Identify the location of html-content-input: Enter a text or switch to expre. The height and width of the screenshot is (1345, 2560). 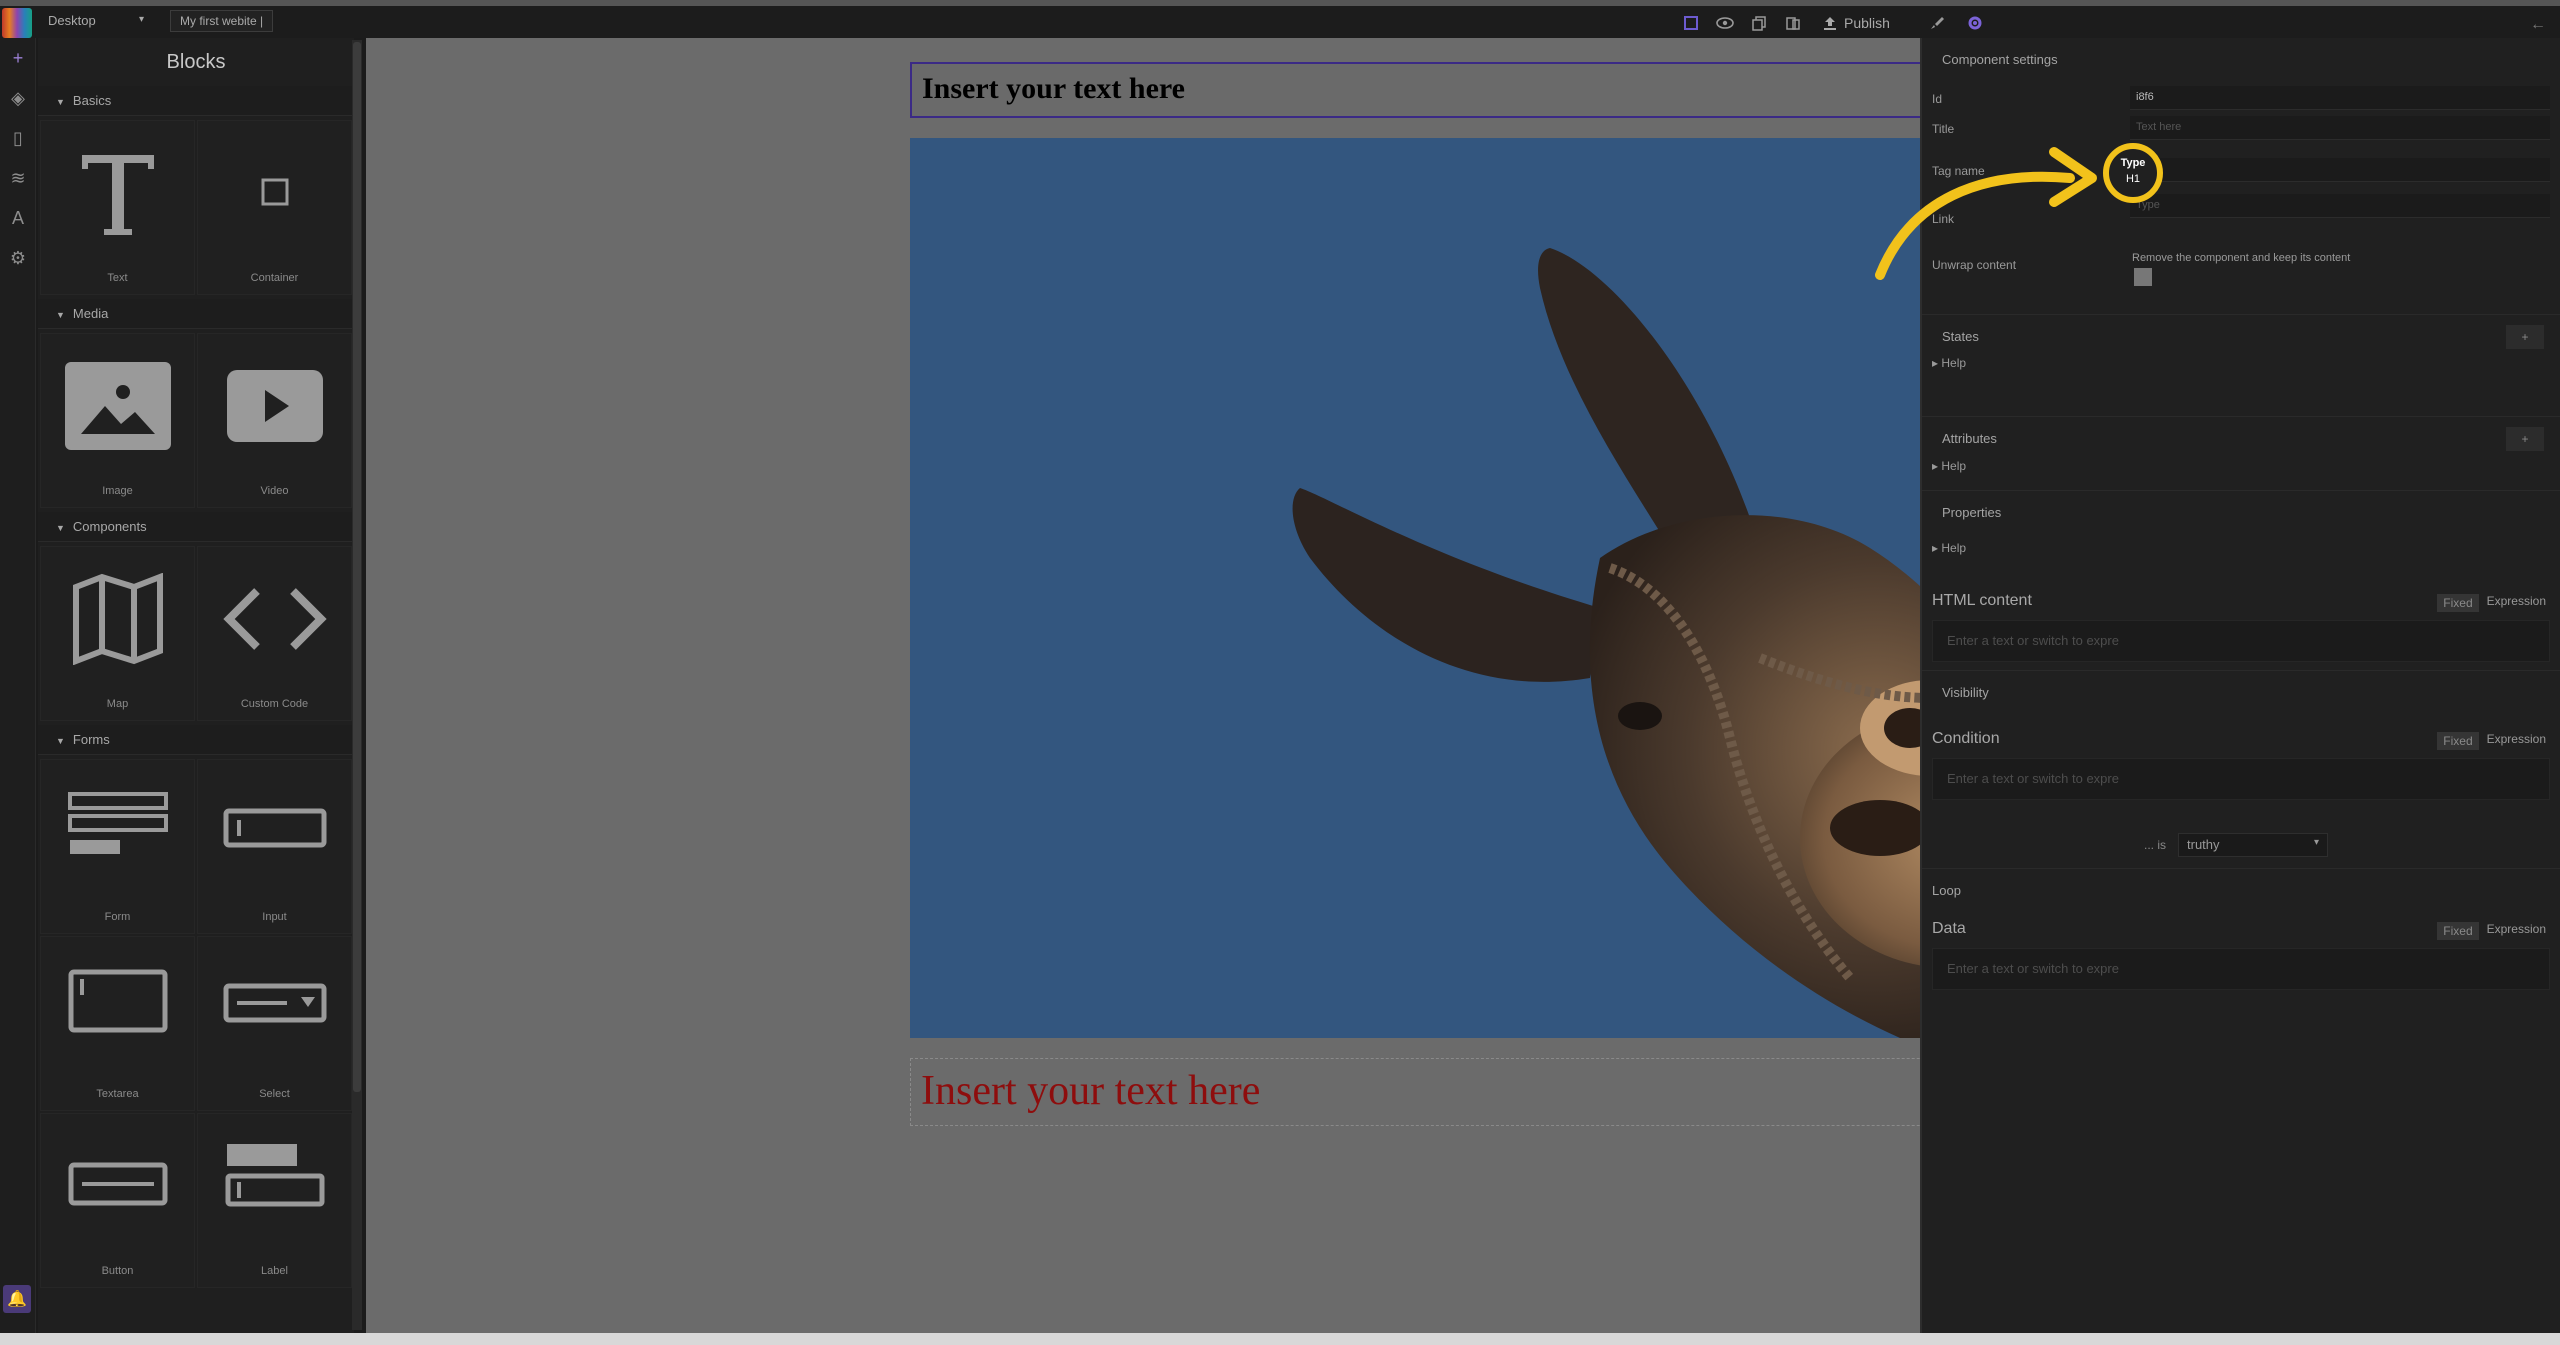
(2241, 641).